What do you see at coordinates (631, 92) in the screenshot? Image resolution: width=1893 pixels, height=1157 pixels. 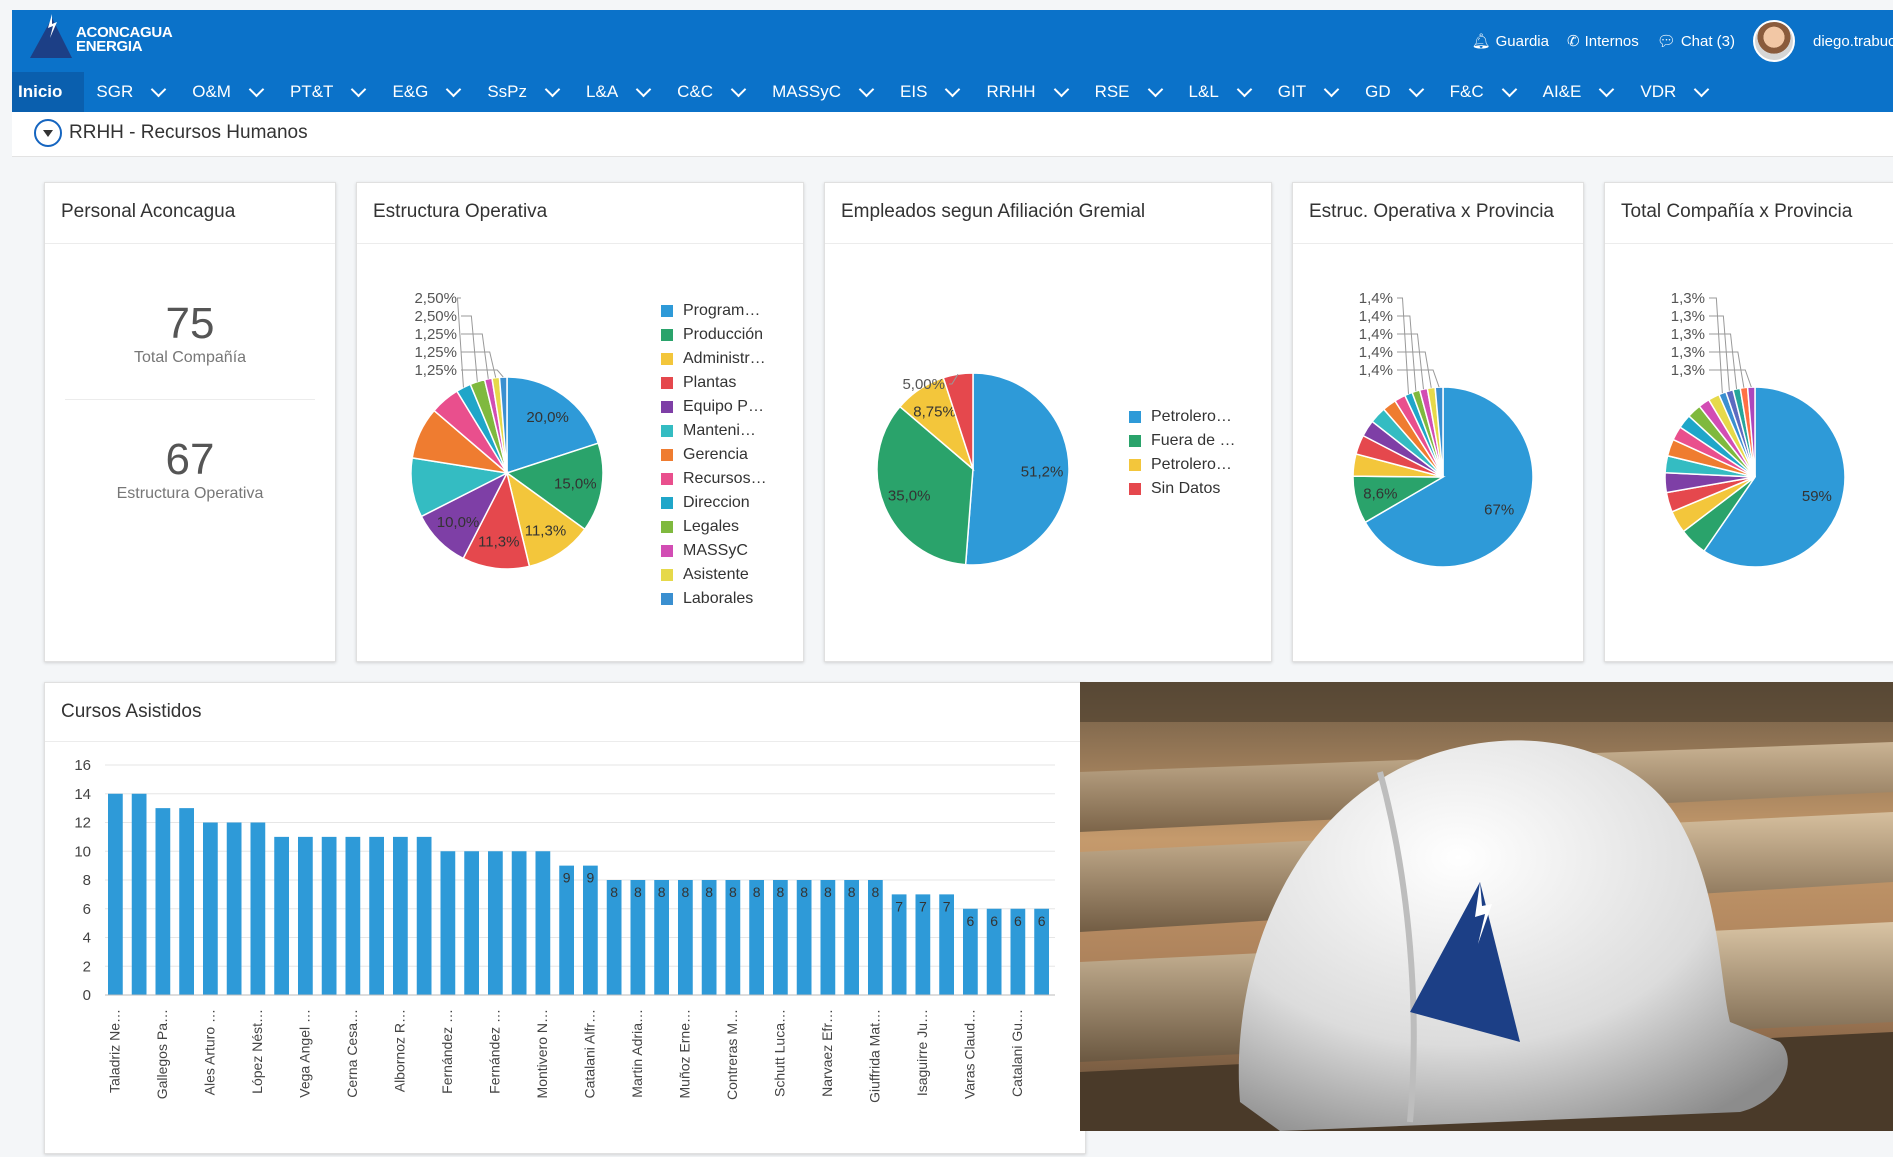 I see `menu-item-l-a: L&A` at bounding box center [631, 92].